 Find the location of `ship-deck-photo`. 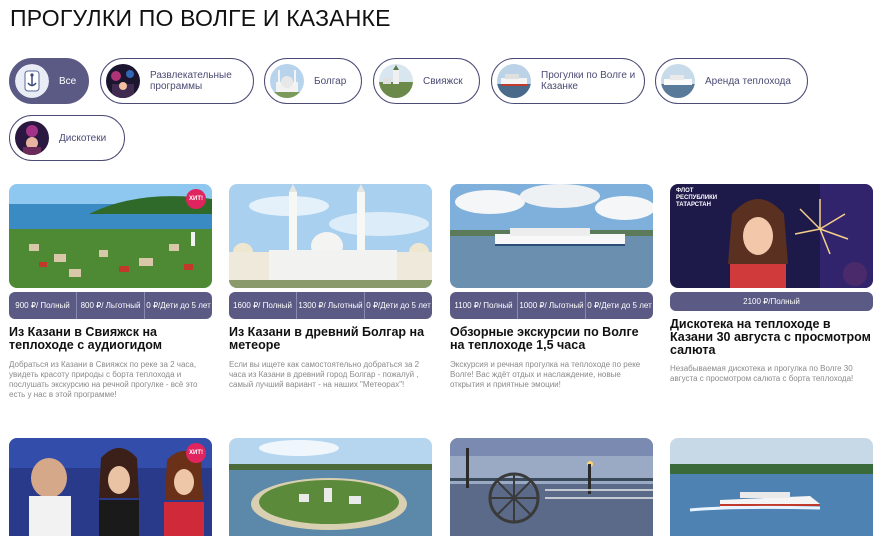

ship-deck-photo is located at coordinates (551, 487).